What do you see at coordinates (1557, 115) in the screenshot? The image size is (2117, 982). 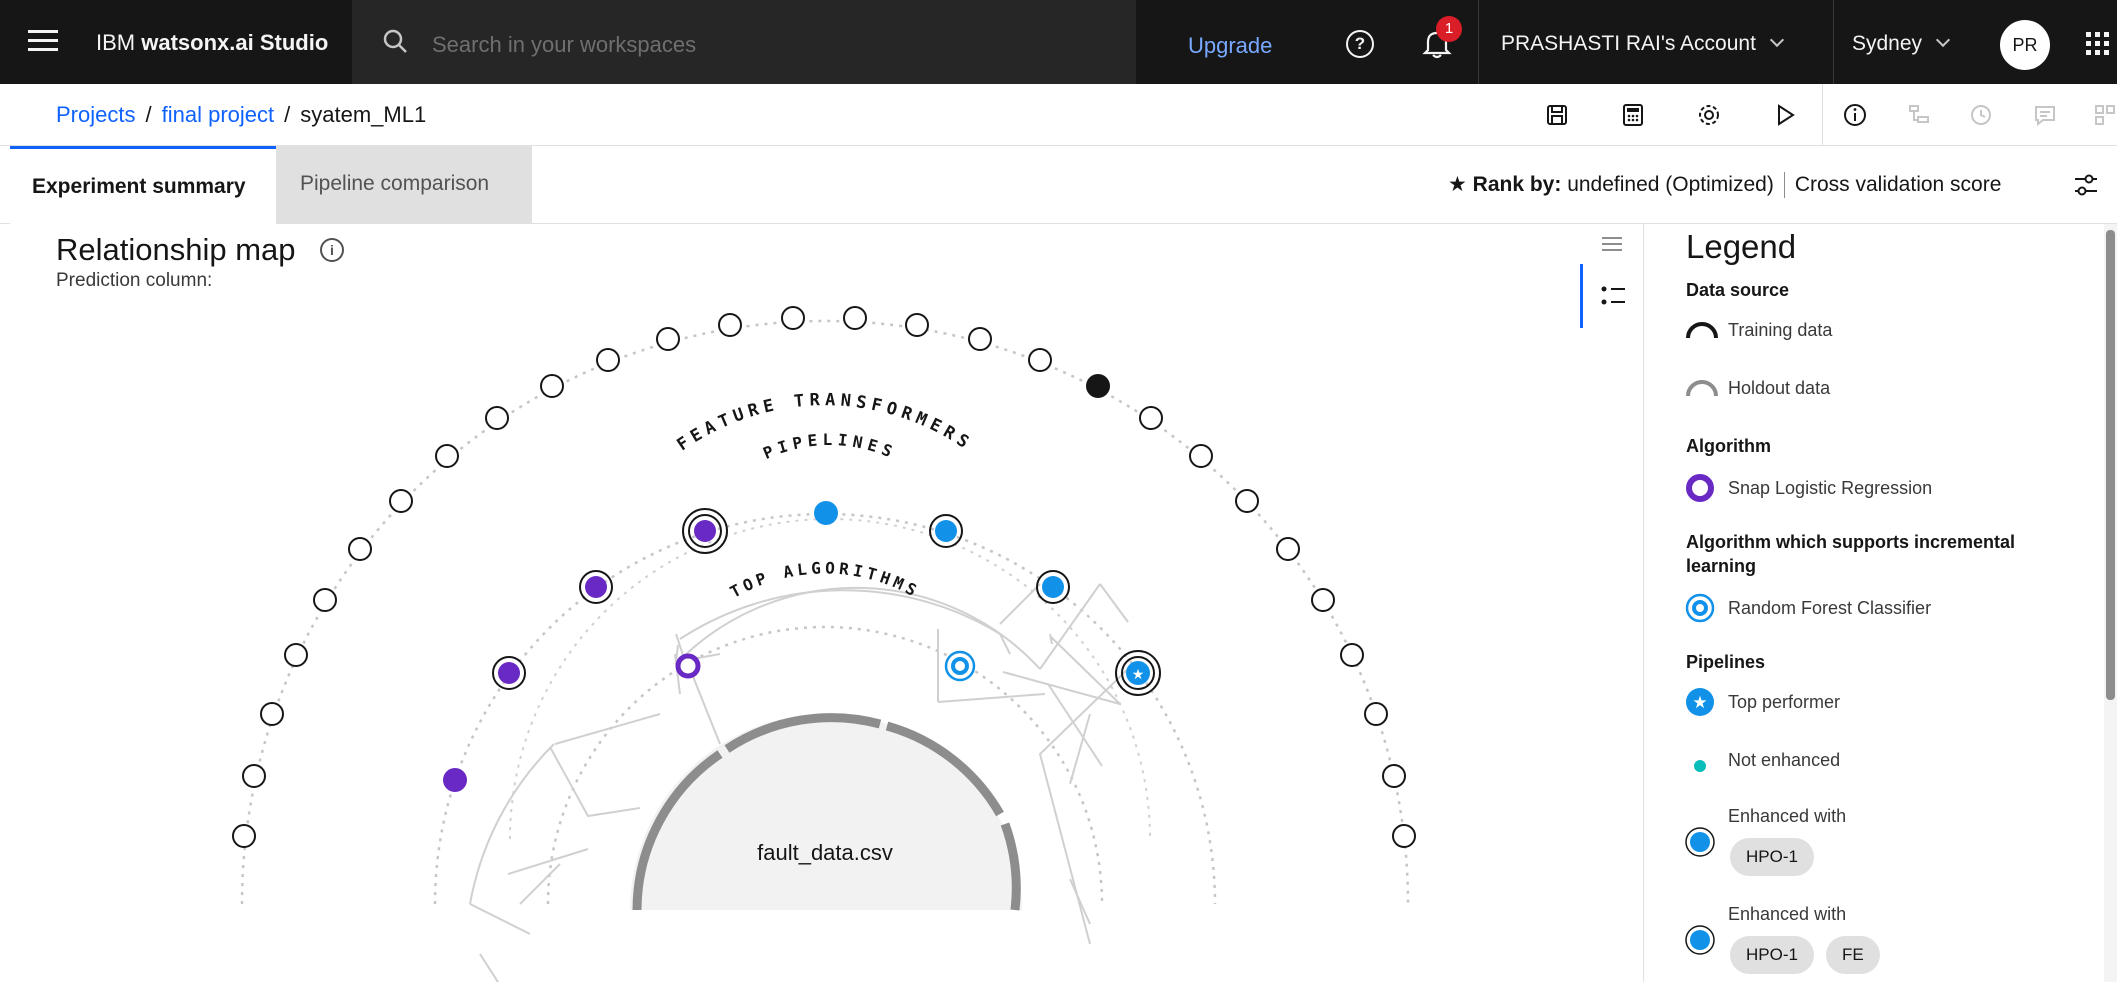 I see `save-icon` at bounding box center [1557, 115].